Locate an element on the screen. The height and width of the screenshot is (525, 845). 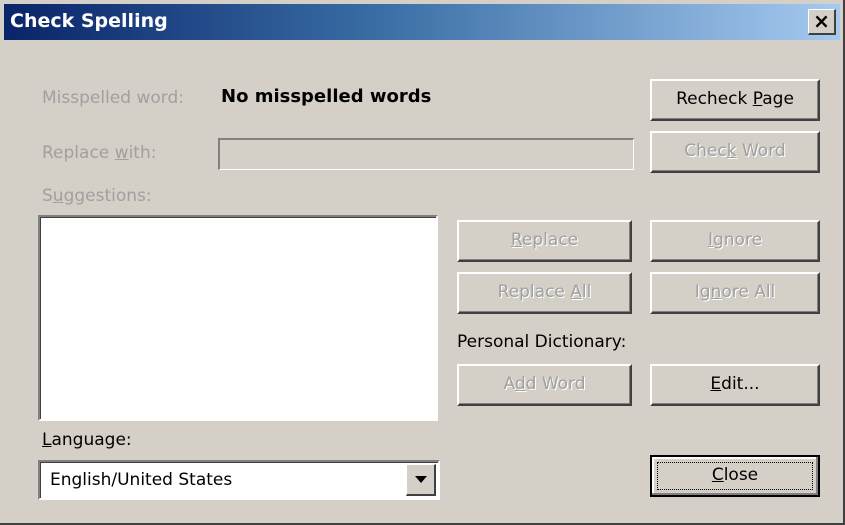
replace-all-button: Replace All is located at coordinates (544, 293).